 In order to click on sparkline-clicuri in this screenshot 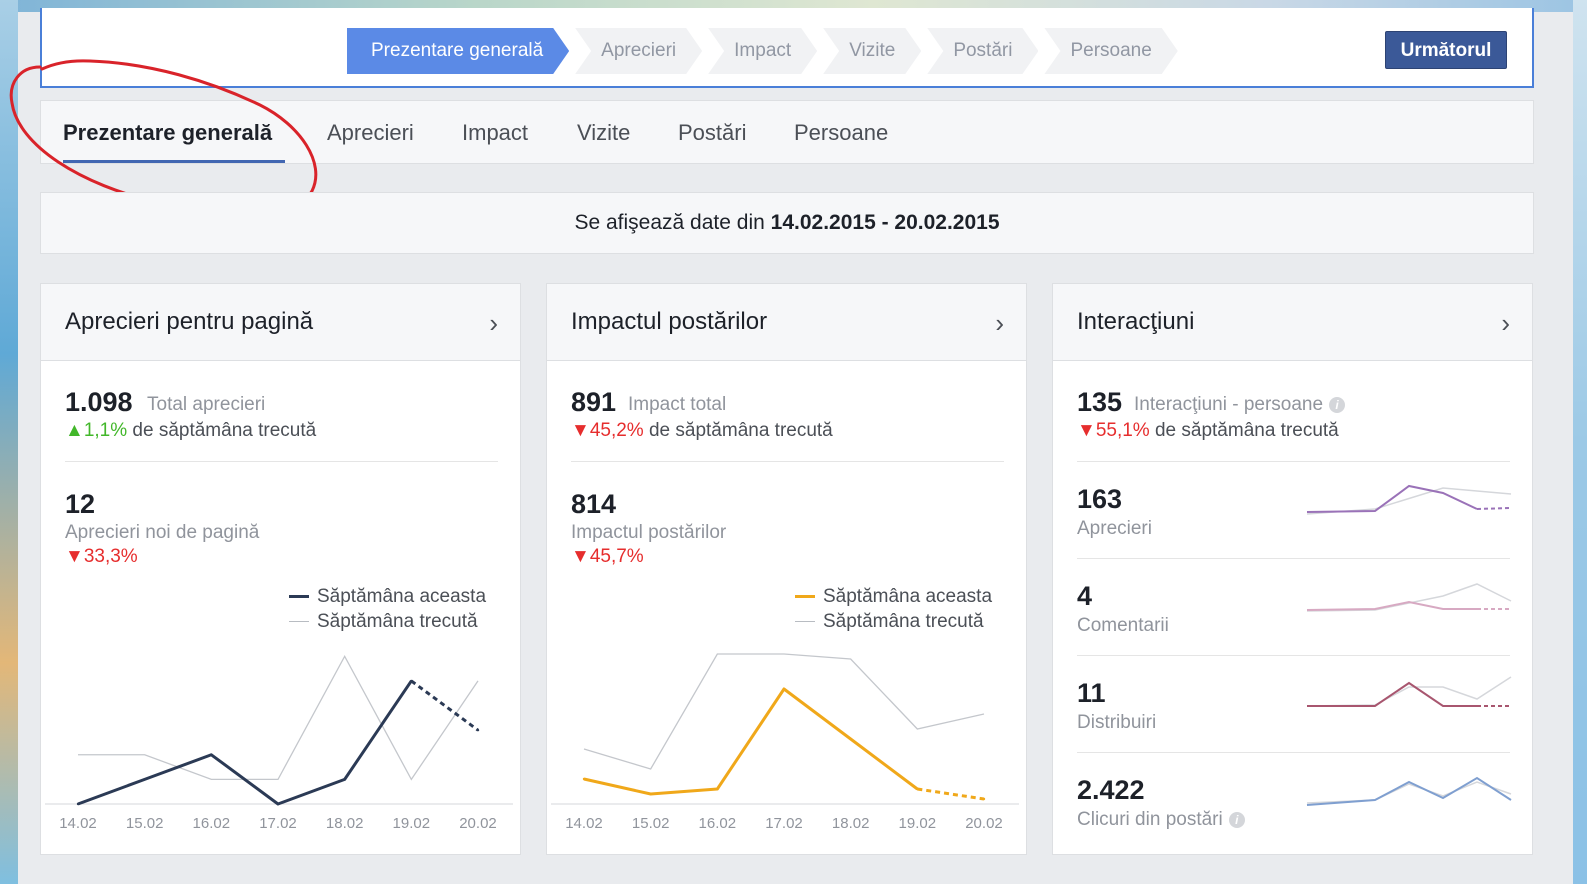, I will do `click(1409, 791)`.